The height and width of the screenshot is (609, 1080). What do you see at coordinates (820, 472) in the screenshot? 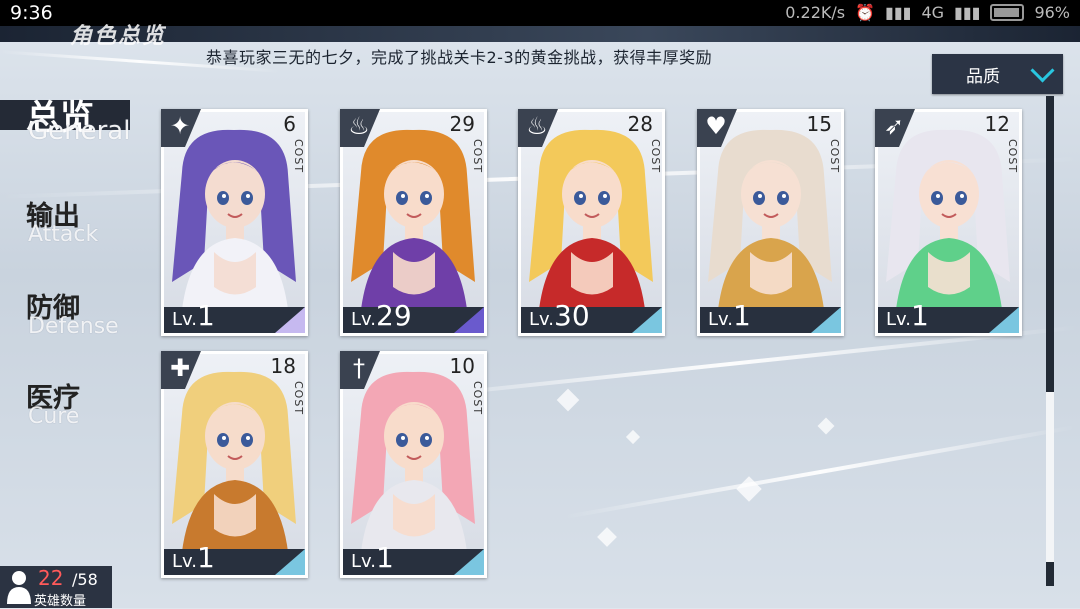
I see `bg-light-streak` at bounding box center [820, 472].